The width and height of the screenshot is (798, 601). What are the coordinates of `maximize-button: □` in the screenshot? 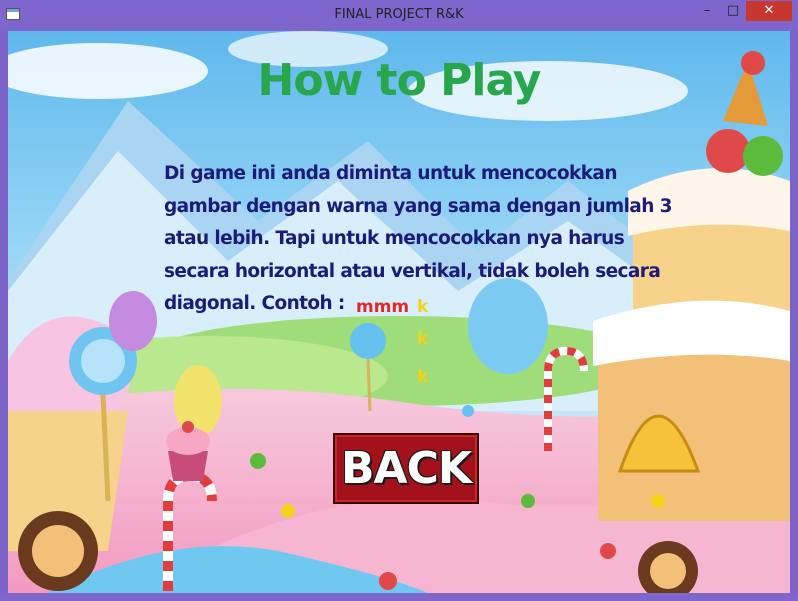 It's located at (733, 11).